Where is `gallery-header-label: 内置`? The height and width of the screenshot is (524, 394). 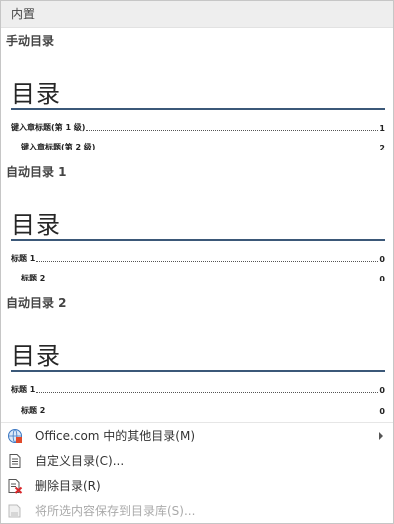 gallery-header-label: 内置 is located at coordinates (23, 14).